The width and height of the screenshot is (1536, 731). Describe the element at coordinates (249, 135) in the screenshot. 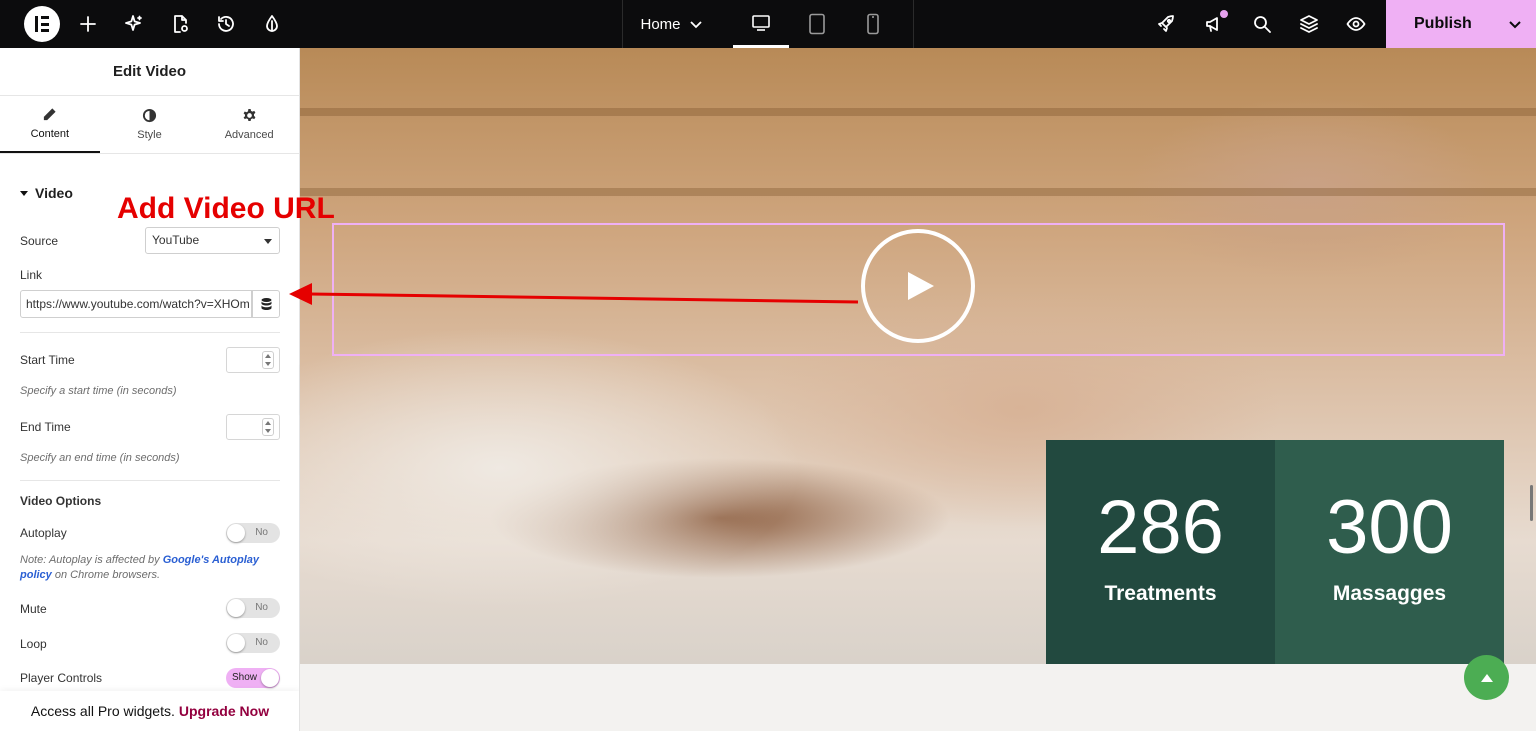

I see `tab-label: Advanced` at that location.